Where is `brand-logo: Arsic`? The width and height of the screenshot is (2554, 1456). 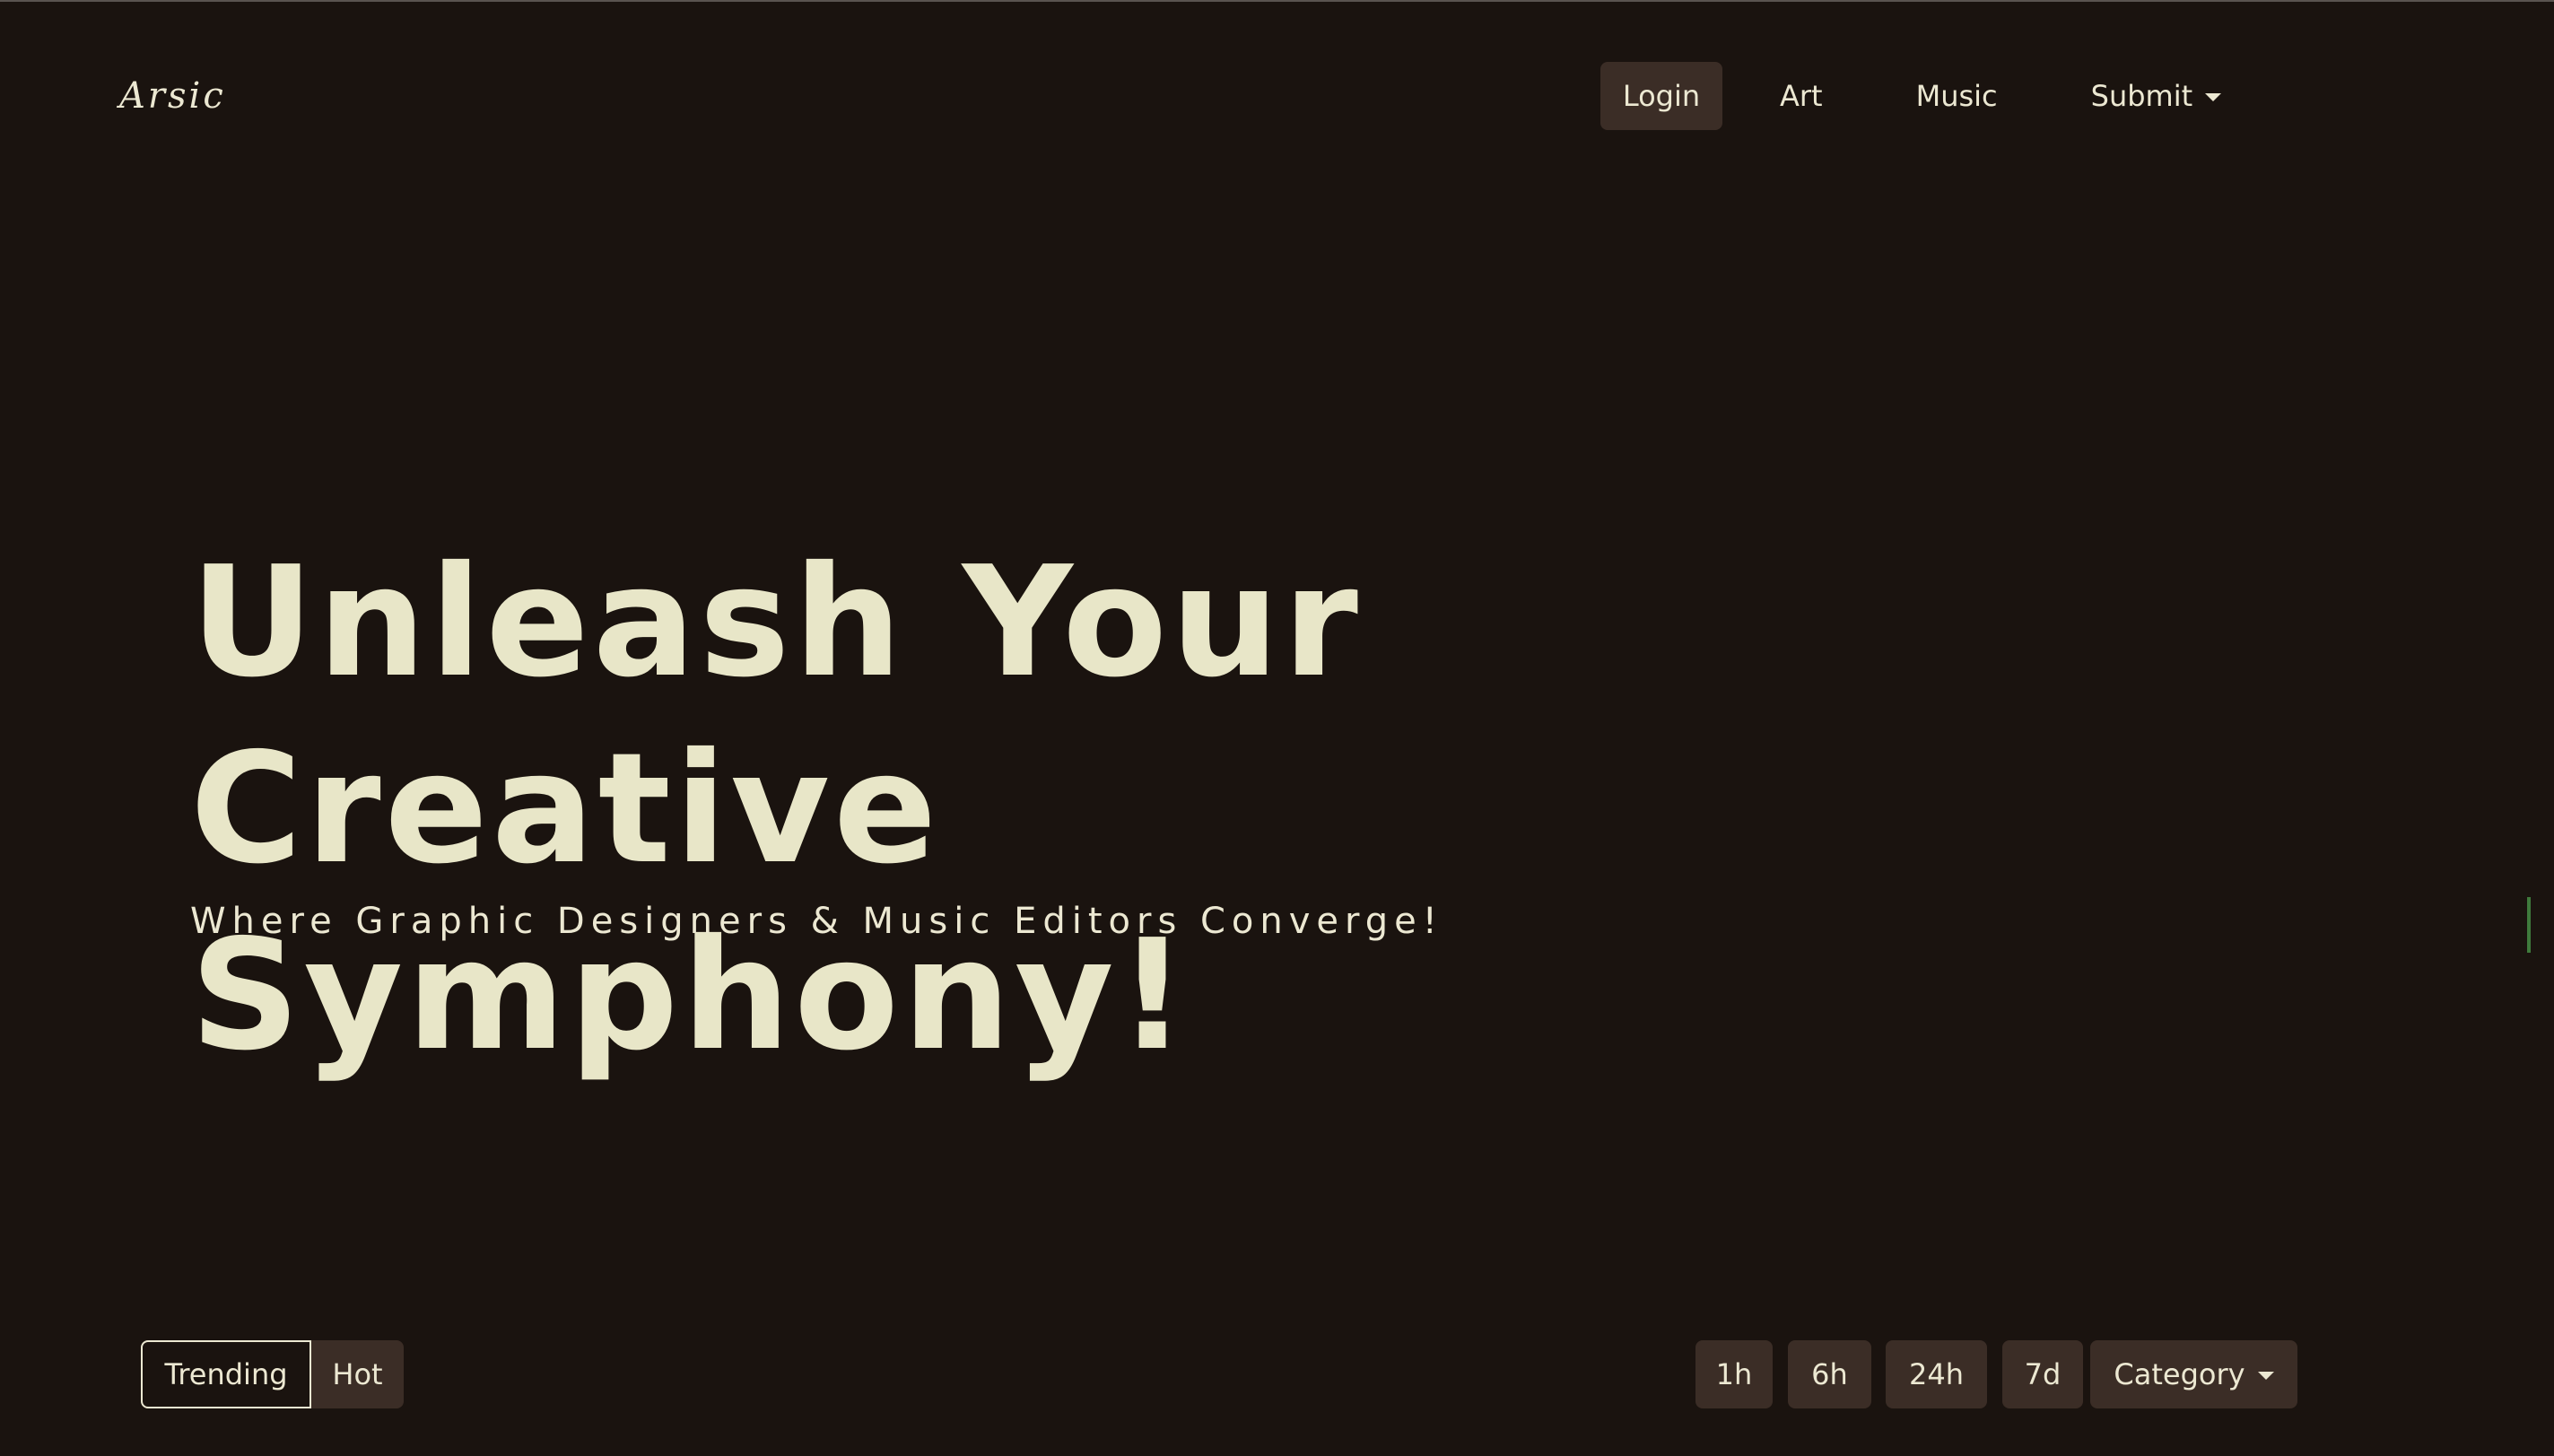
brand-logo: Arsic is located at coordinates (173, 96).